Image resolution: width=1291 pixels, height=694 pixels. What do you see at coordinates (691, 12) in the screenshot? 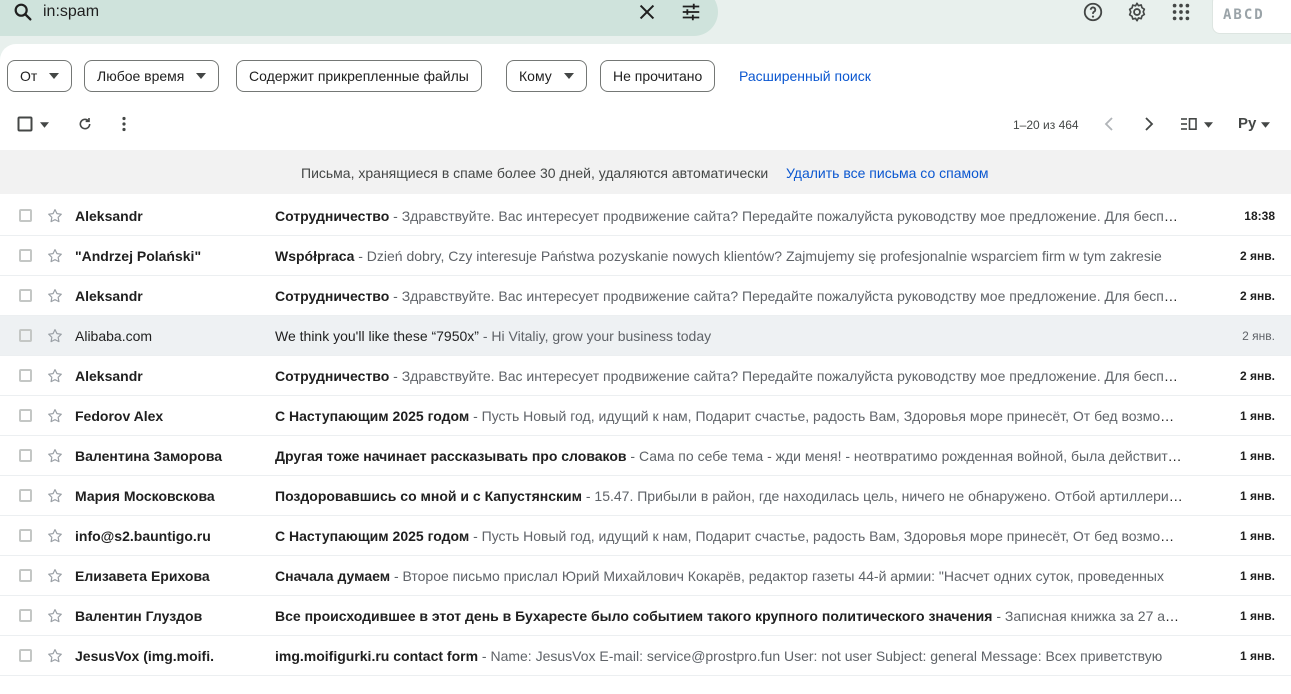
I see `search-options-icon` at bounding box center [691, 12].